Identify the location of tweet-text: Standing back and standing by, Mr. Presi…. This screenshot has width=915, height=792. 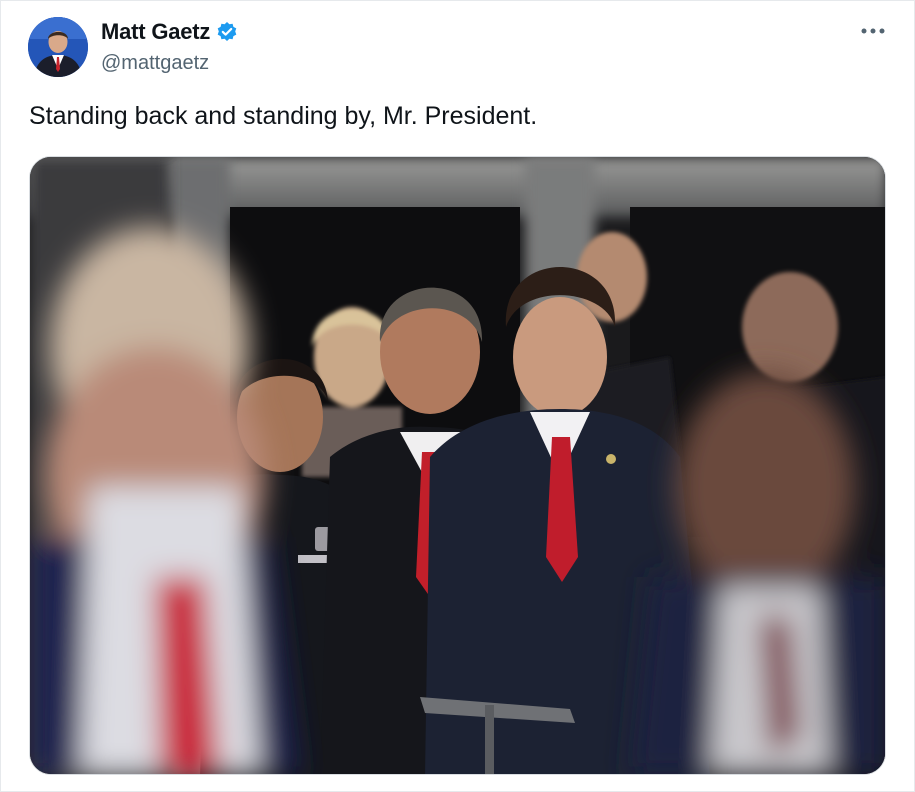
(283, 116).